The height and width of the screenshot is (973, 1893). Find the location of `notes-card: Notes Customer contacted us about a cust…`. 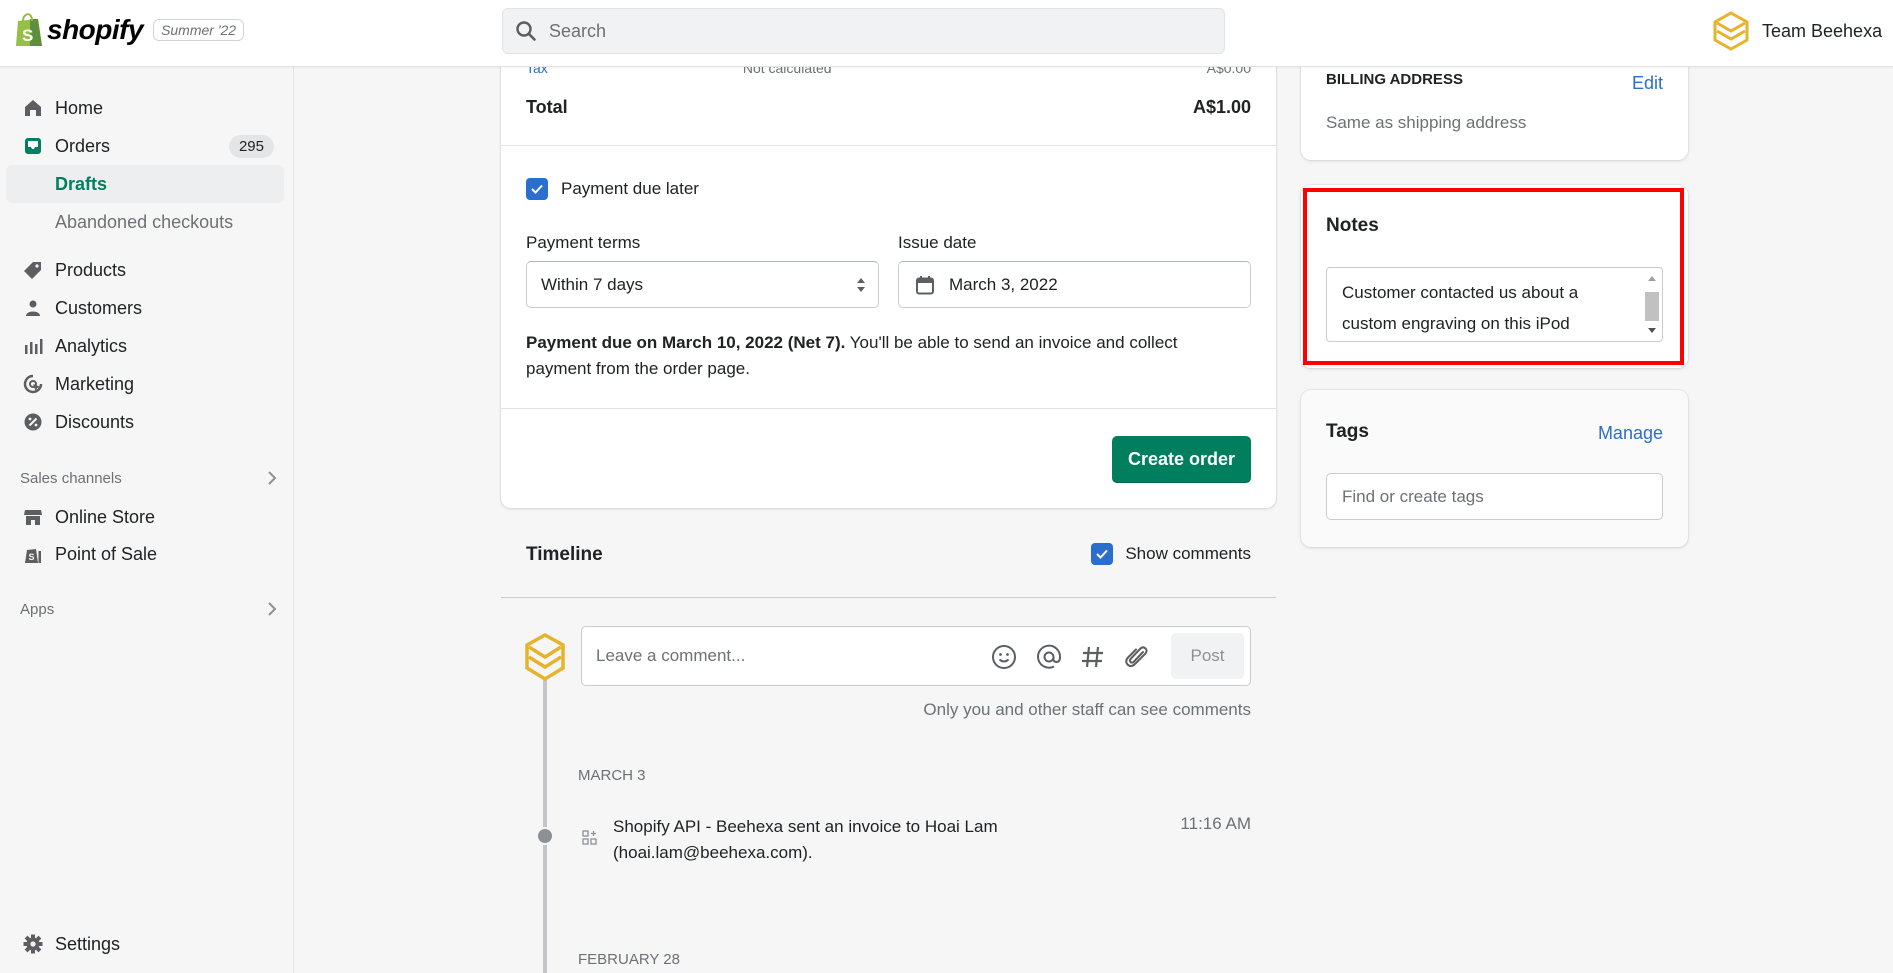

notes-card: Notes Customer contacted us about a cust… is located at coordinates (1494, 276).